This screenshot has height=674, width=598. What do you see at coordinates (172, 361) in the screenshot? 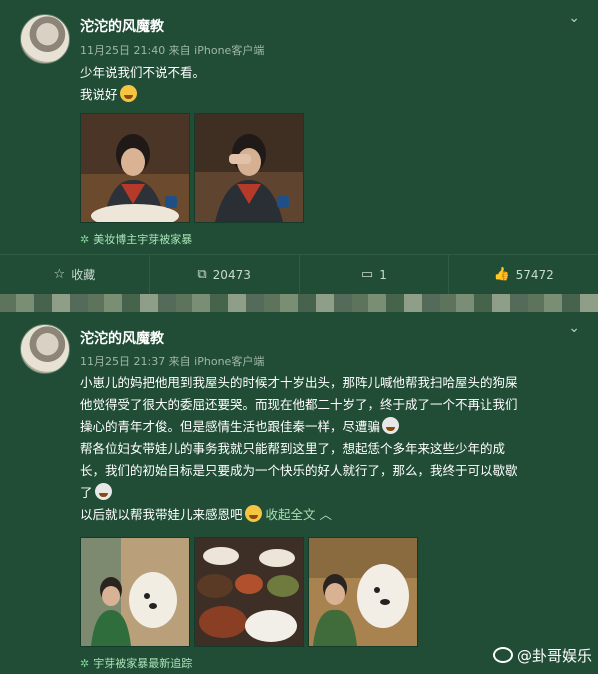
I see `post-meta: 11月25日 21:37 来自 iPhone客户端` at bounding box center [172, 361].